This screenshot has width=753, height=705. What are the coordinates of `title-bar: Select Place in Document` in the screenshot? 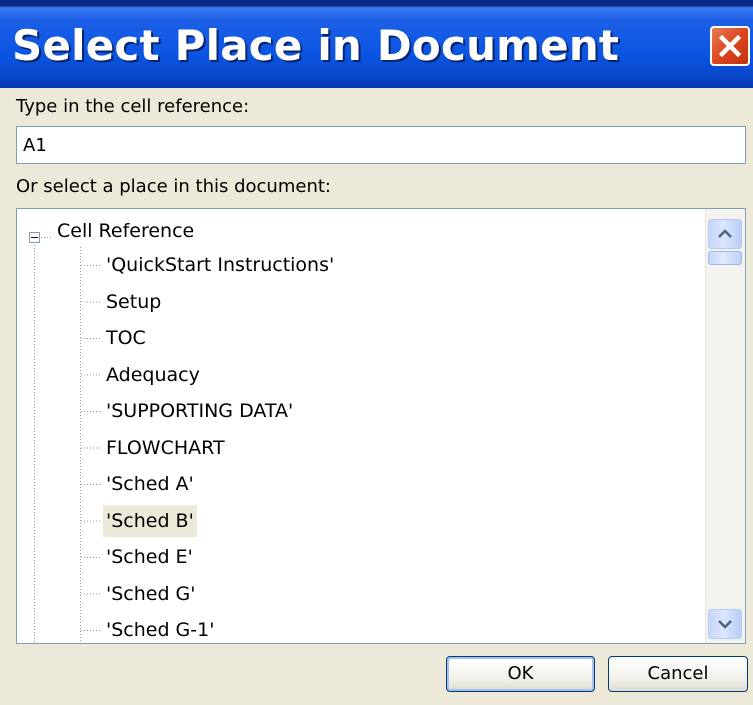 It's located at (376, 44).